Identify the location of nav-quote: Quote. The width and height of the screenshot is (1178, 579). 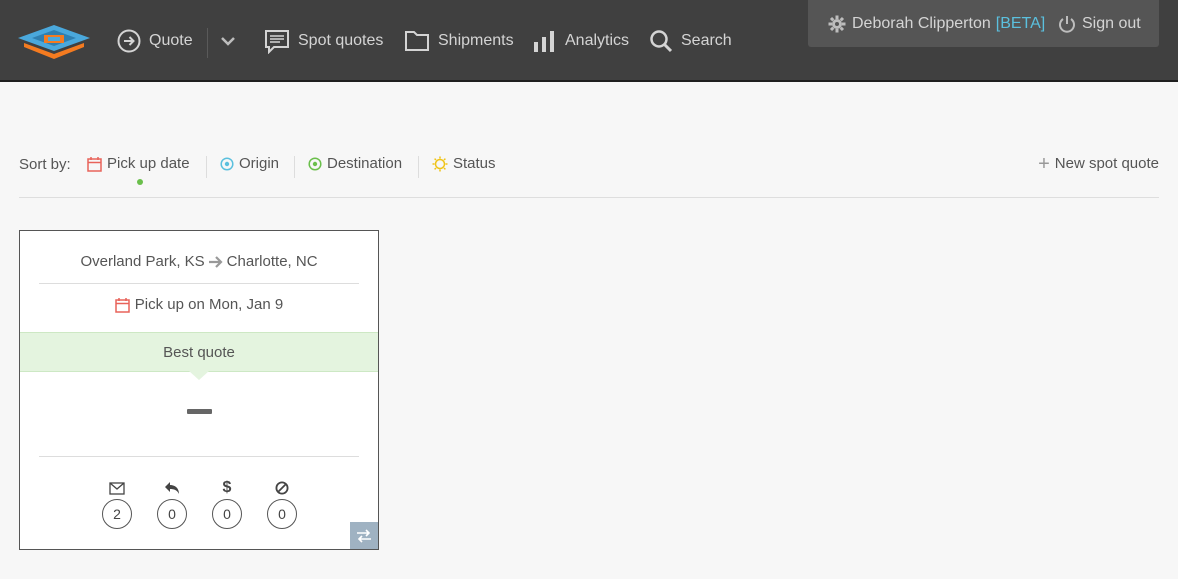
(155, 41).